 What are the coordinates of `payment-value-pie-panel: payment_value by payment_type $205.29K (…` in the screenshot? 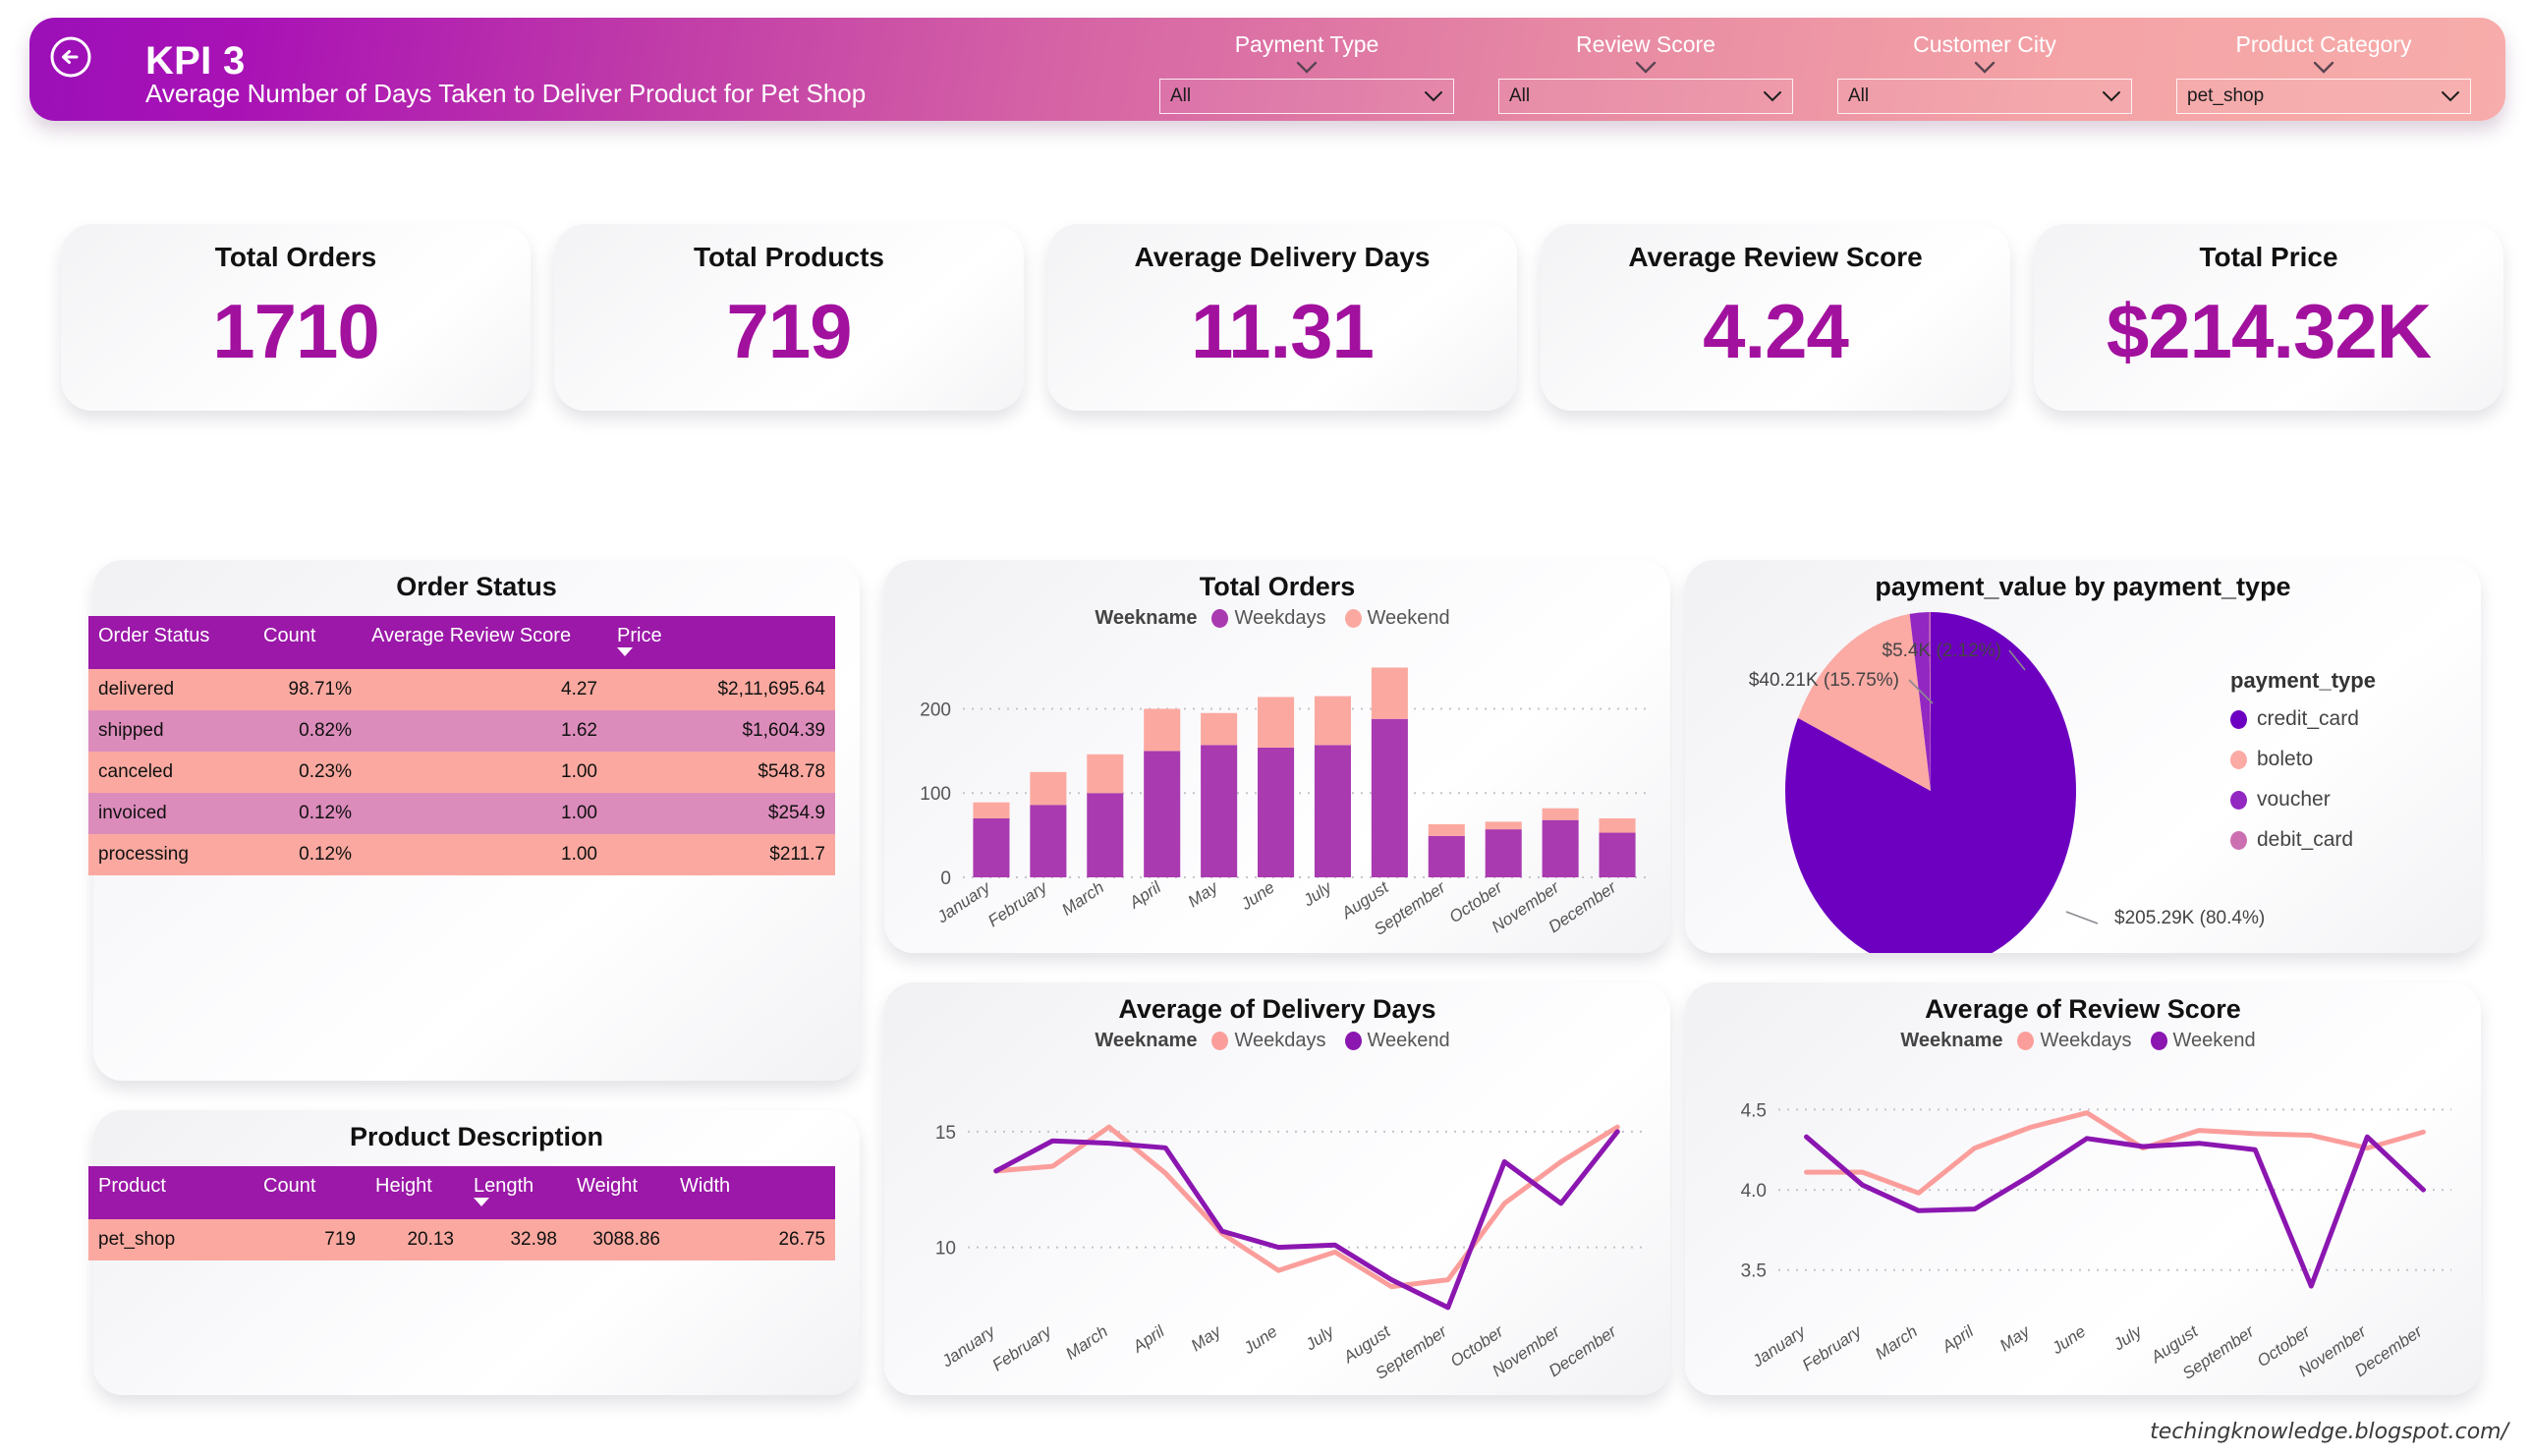 It's located at (2083, 756).